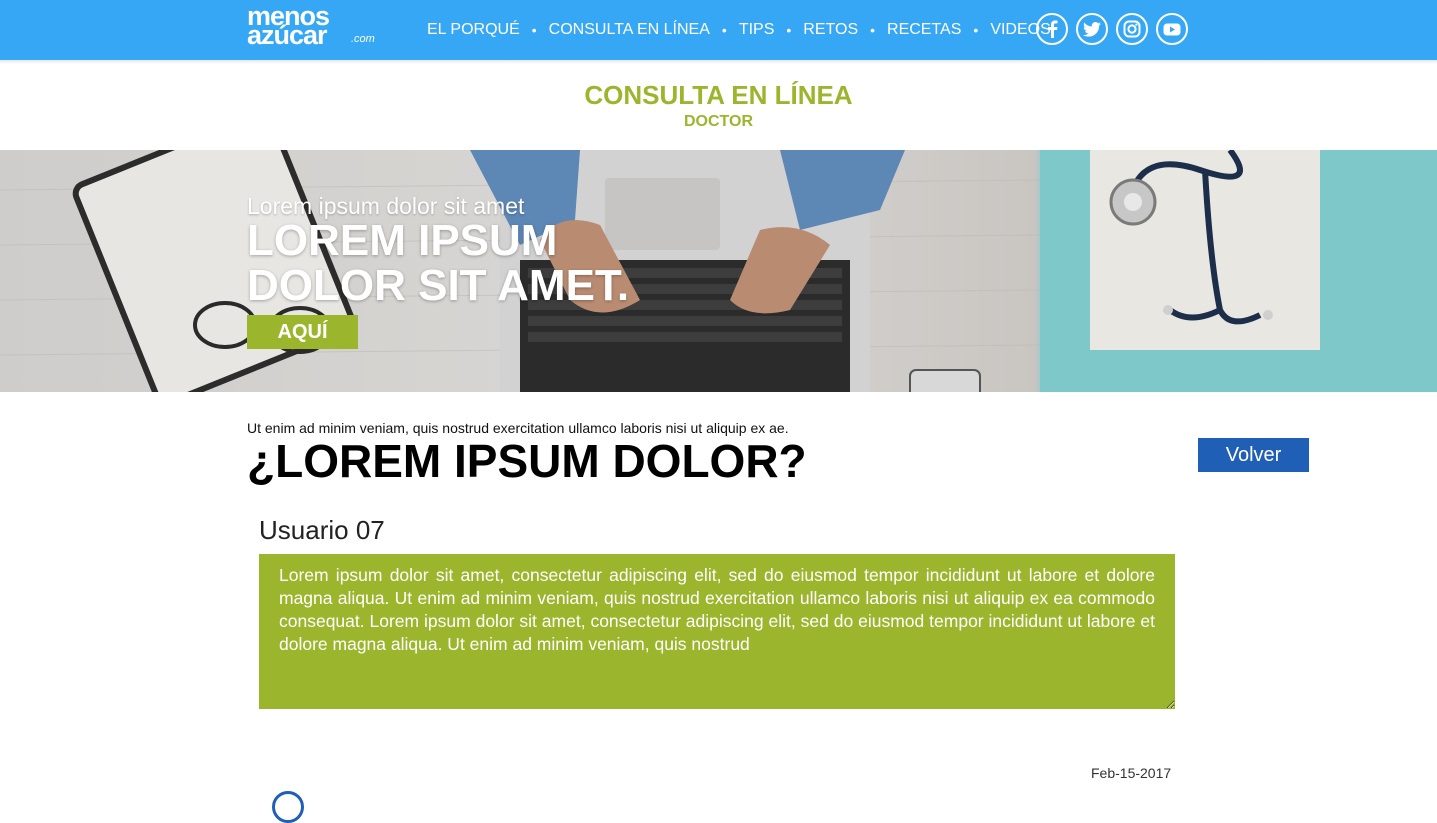  I want to click on nav-item-retos: RETOS, so click(830, 30).